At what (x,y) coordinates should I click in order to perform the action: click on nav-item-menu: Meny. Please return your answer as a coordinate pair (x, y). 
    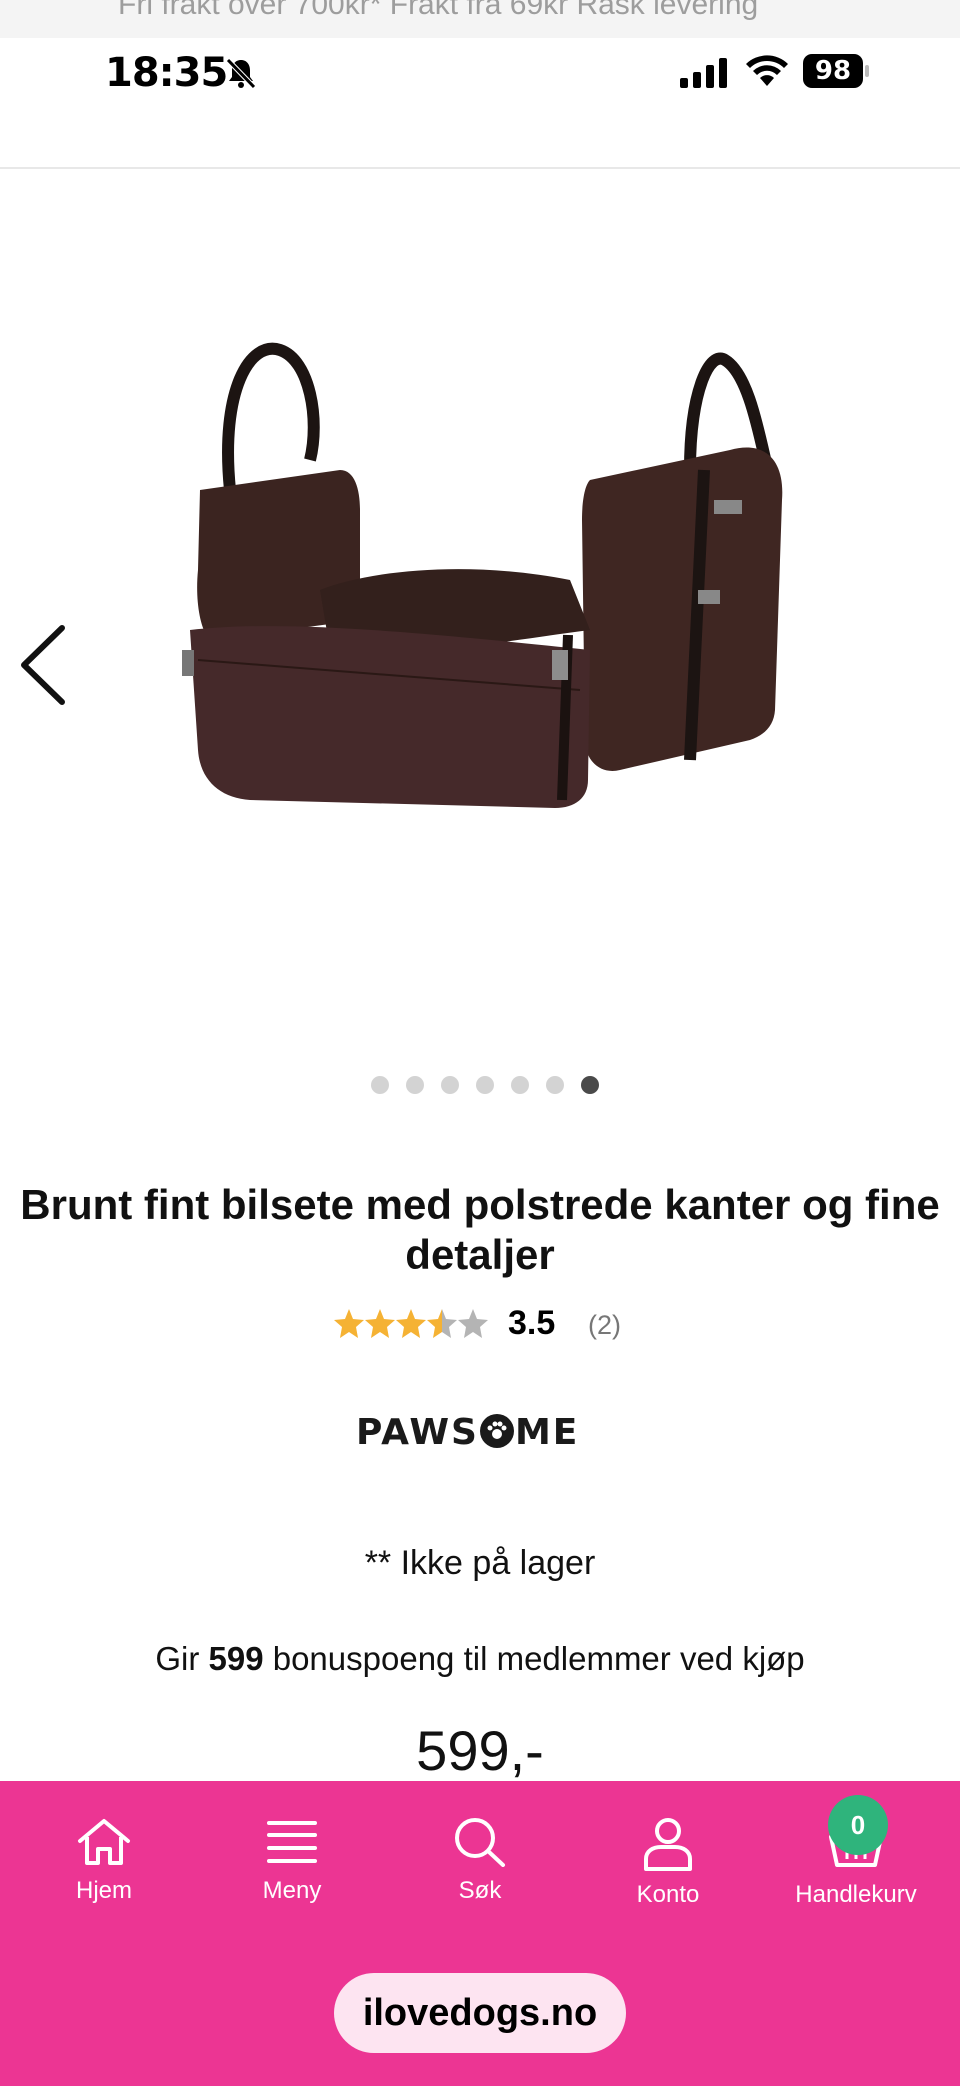
    Looking at the image, I should click on (292, 1872).